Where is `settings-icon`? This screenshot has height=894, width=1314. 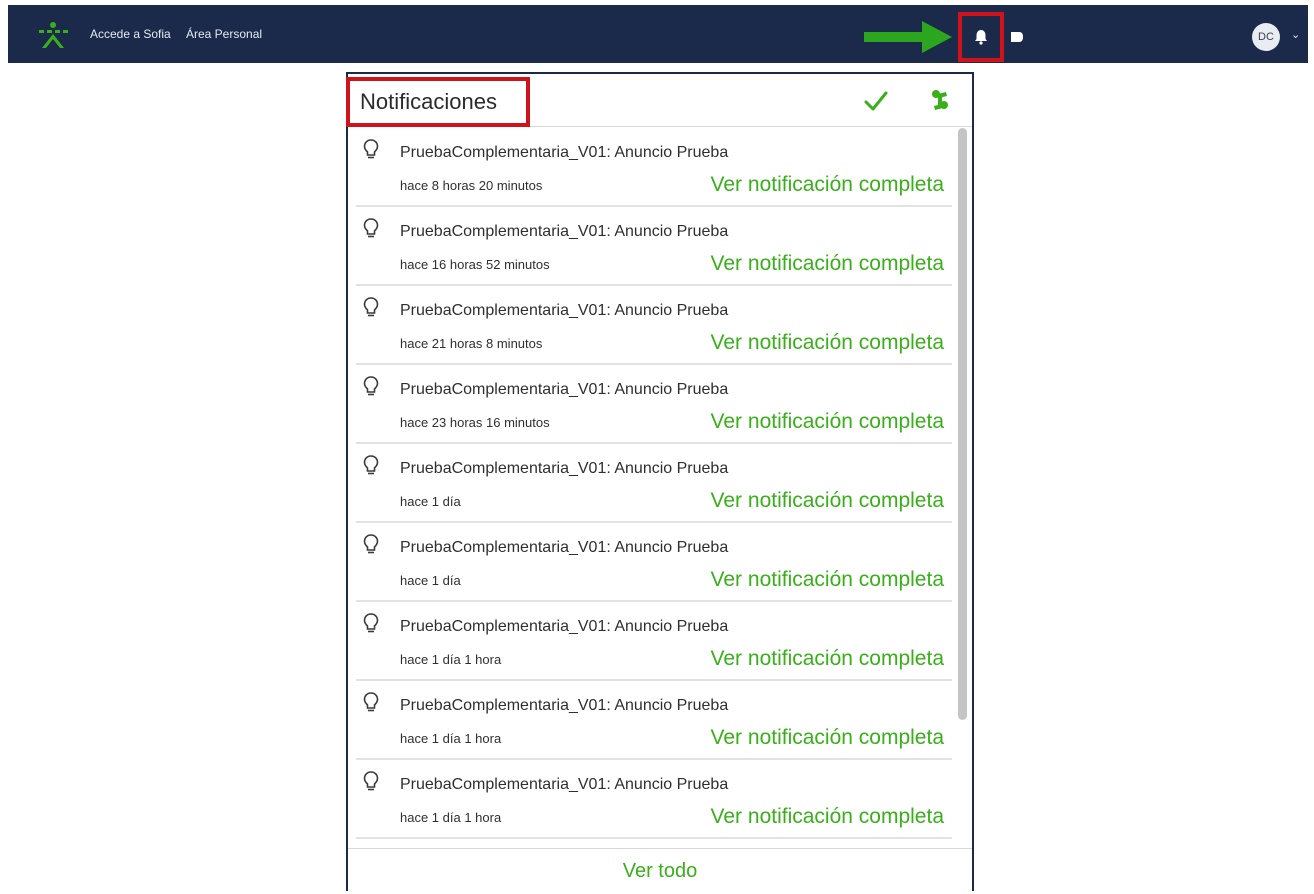
settings-icon is located at coordinates (940, 100).